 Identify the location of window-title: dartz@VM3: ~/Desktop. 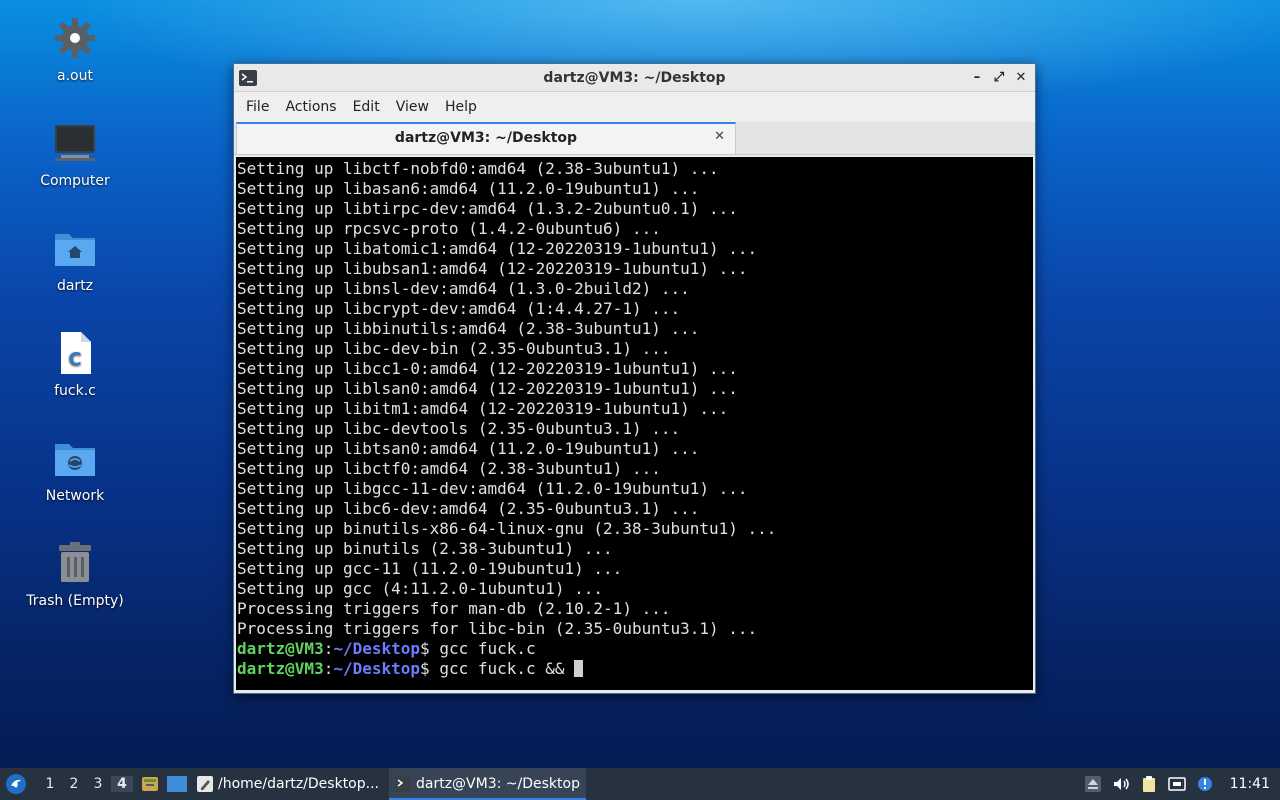
(634, 77).